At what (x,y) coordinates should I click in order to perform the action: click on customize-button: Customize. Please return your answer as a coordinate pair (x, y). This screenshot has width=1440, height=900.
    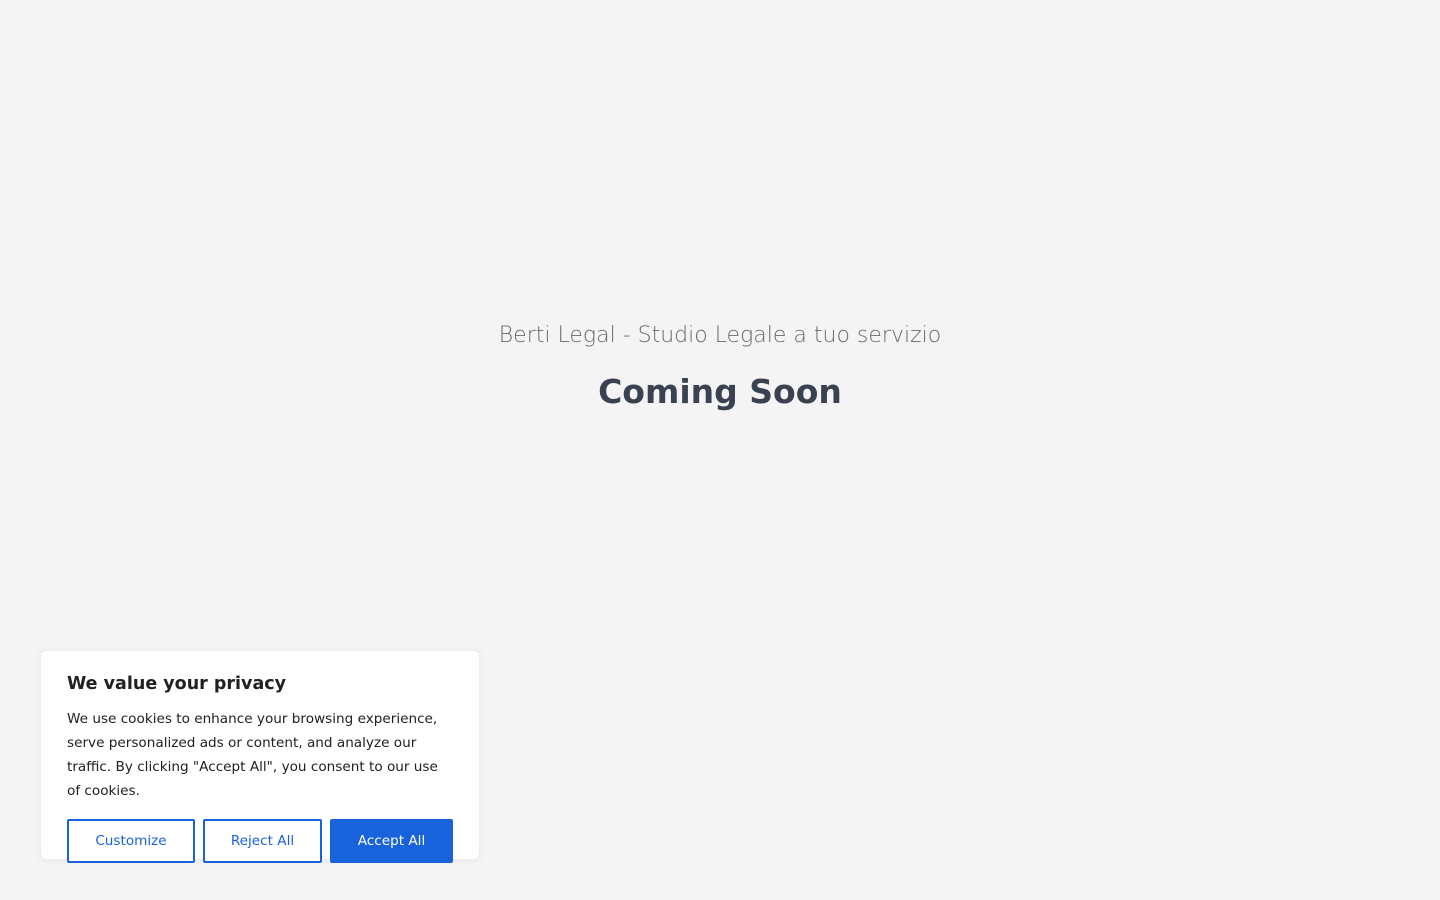
    Looking at the image, I should click on (131, 841).